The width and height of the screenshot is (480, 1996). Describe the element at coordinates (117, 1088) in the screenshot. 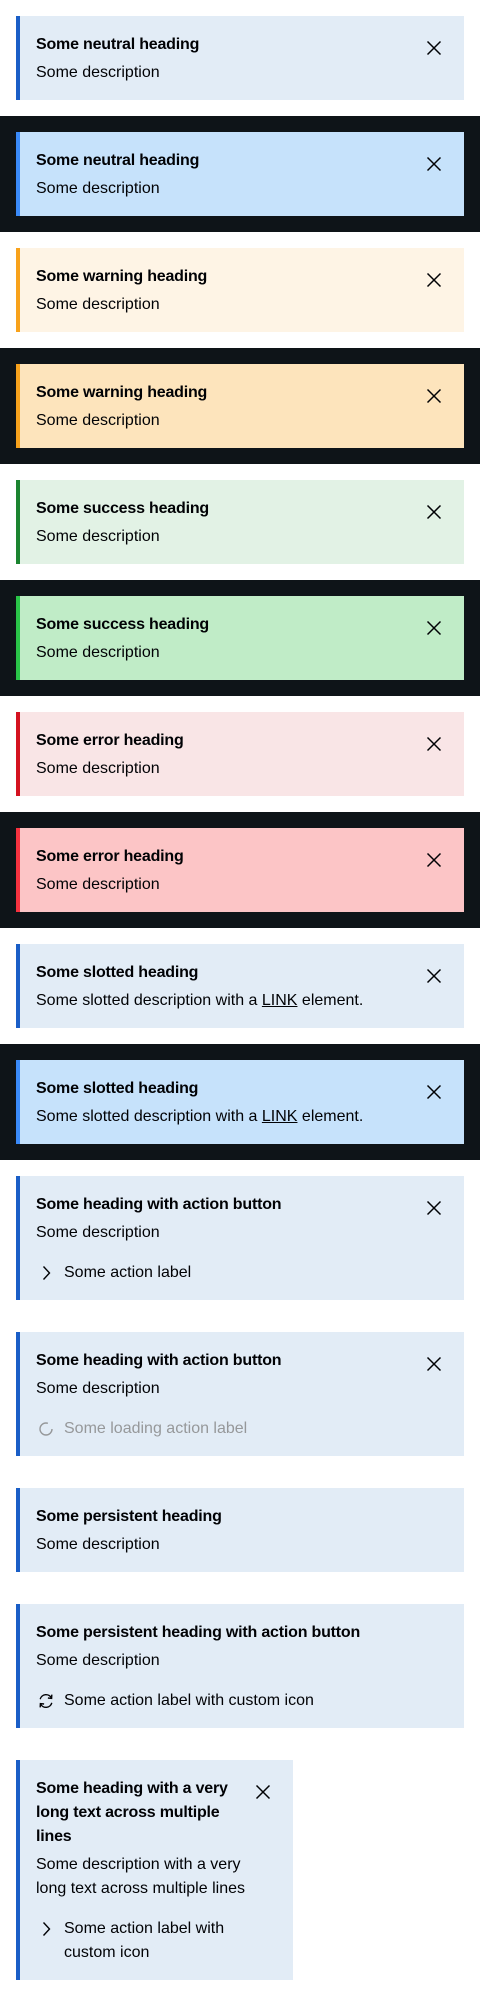

I see `notification-heading: Some slotted heading` at that location.